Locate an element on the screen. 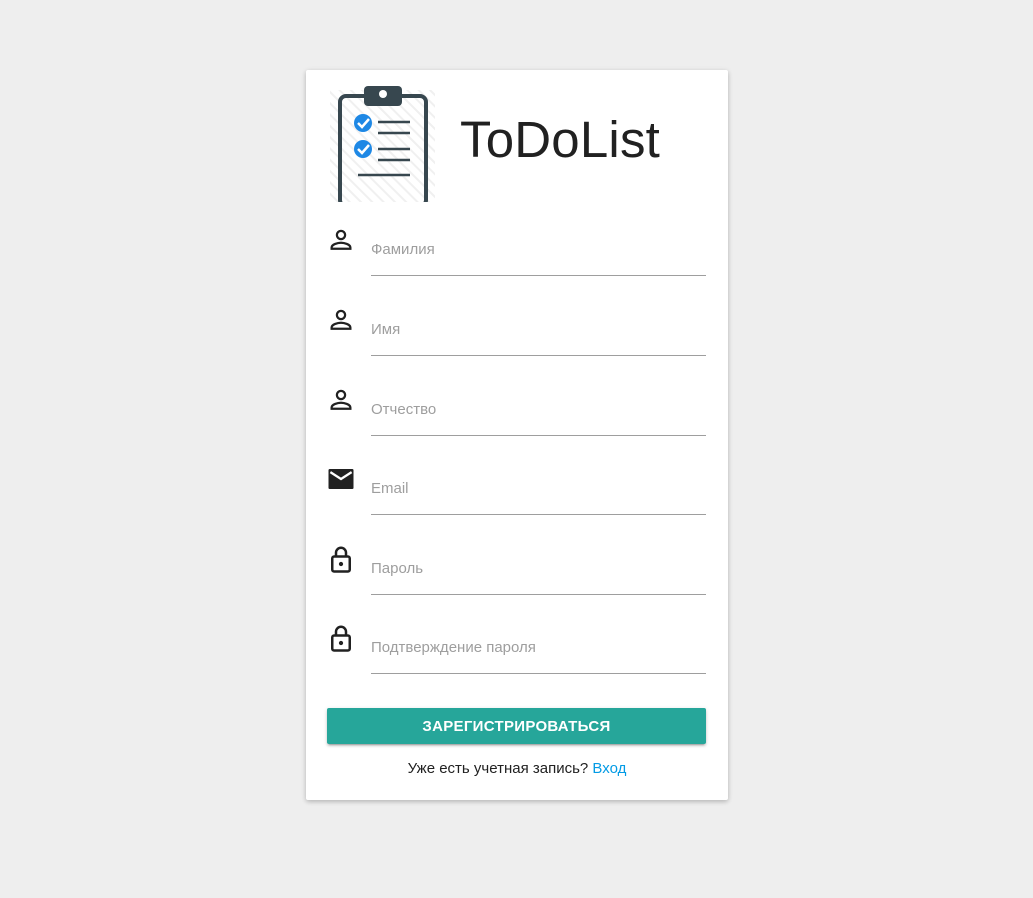 This screenshot has width=1033, height=898. last-name-underline is located at coordinates (538, 250).